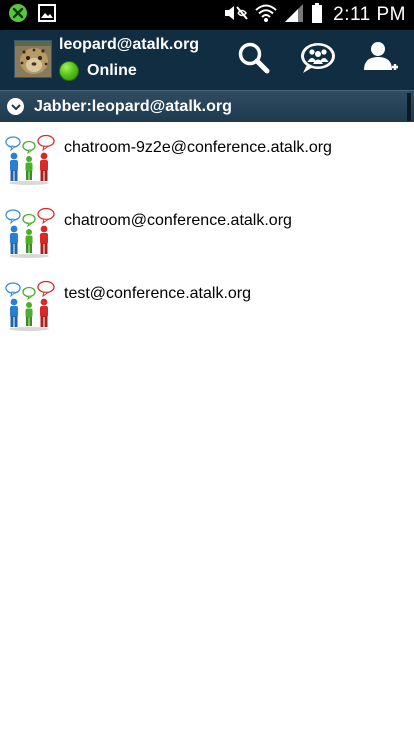 Image resolution: width=414 pixels, height=736 pixels. Describe the element at coordinates (409, 107) in the screenshot. I see `scroll-indicator` at that location.